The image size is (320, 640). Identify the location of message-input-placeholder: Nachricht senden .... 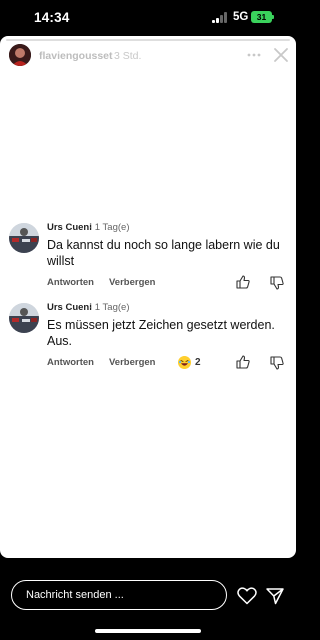
(75, 595).